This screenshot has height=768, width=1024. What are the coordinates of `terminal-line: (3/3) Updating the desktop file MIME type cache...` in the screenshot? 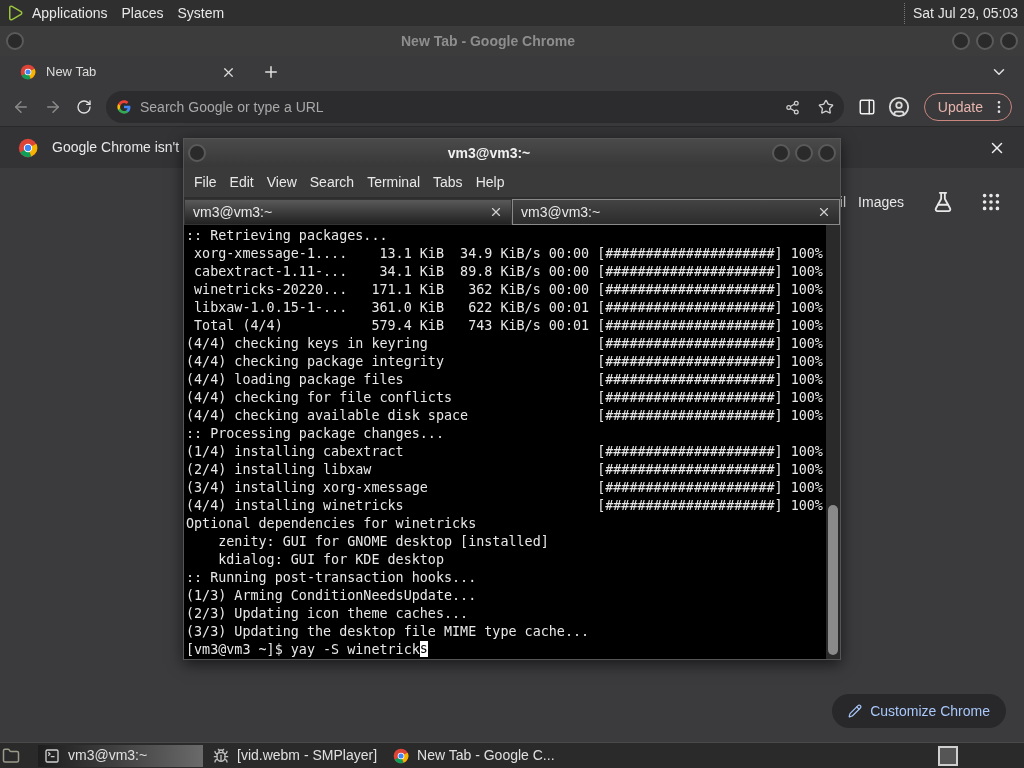 It's located at (388, 631).